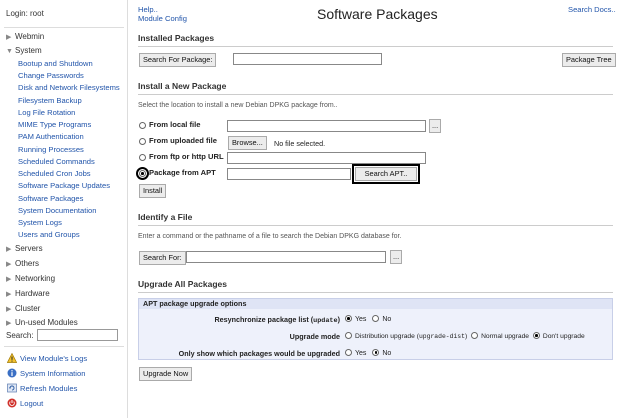 This screenshot has width=620, height=418. Describe the element at coordinates (12, 358) in the screenshot. I see `warning-icon` at that location.